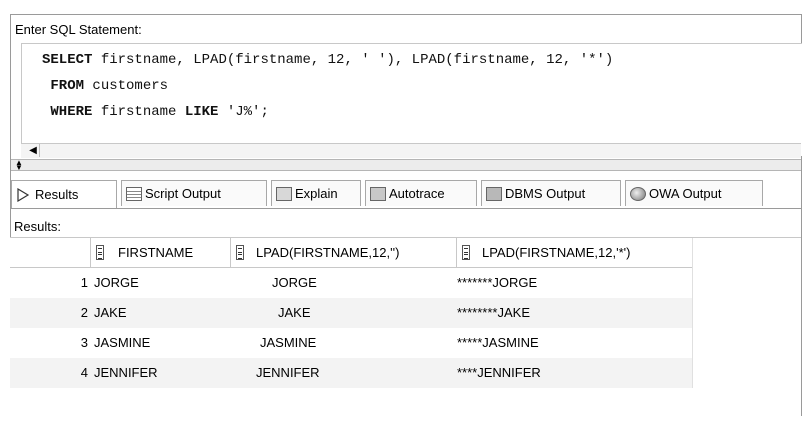  Describe the element at coordinates (351, 313) in the screenshot. I see `table-row: 2 JAKE JAKE ********JAKE` at that location.